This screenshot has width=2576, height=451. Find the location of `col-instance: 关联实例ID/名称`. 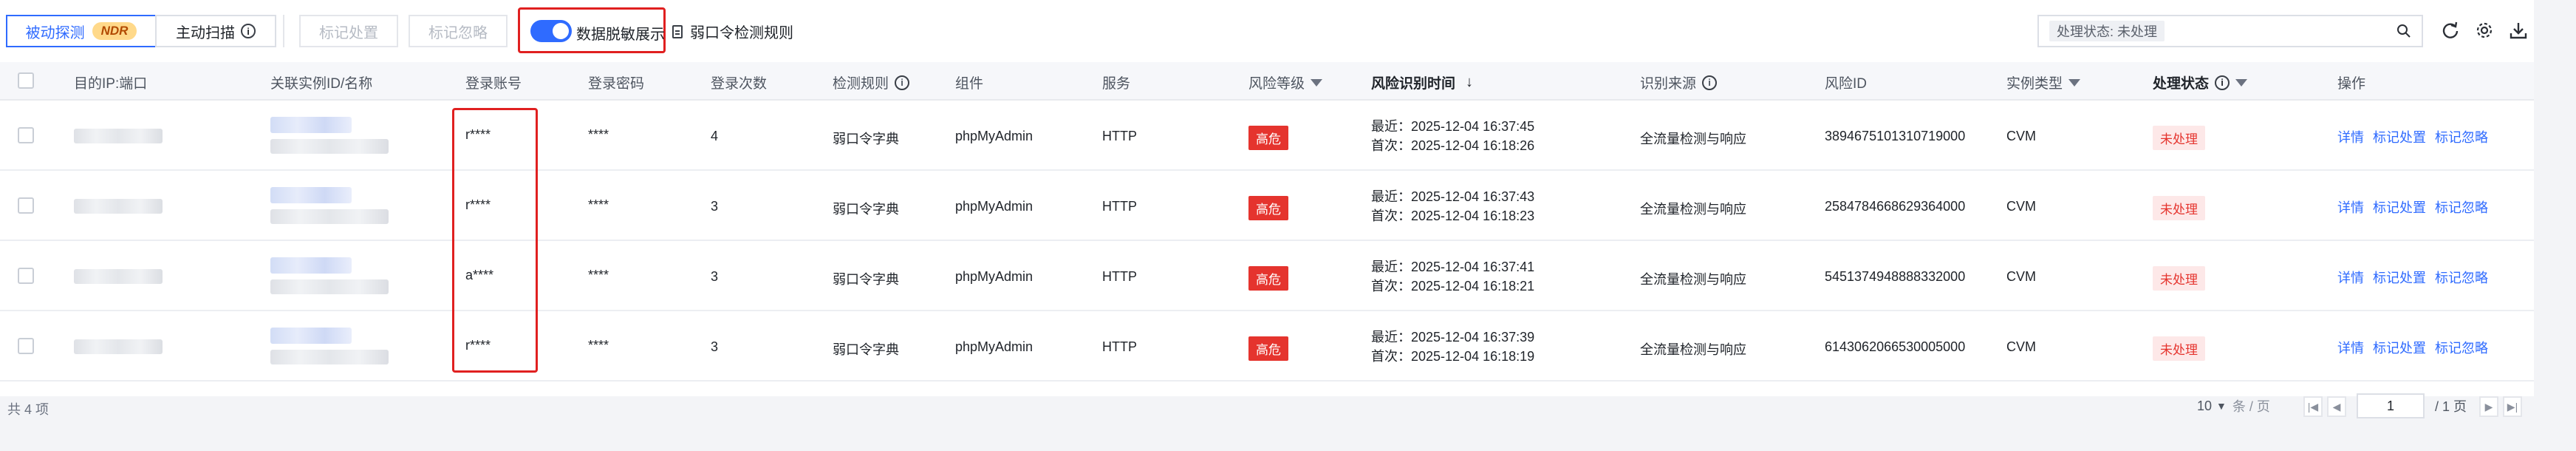

col-instance: 关联实例ID/名称 is located at coordinates (321, 84).